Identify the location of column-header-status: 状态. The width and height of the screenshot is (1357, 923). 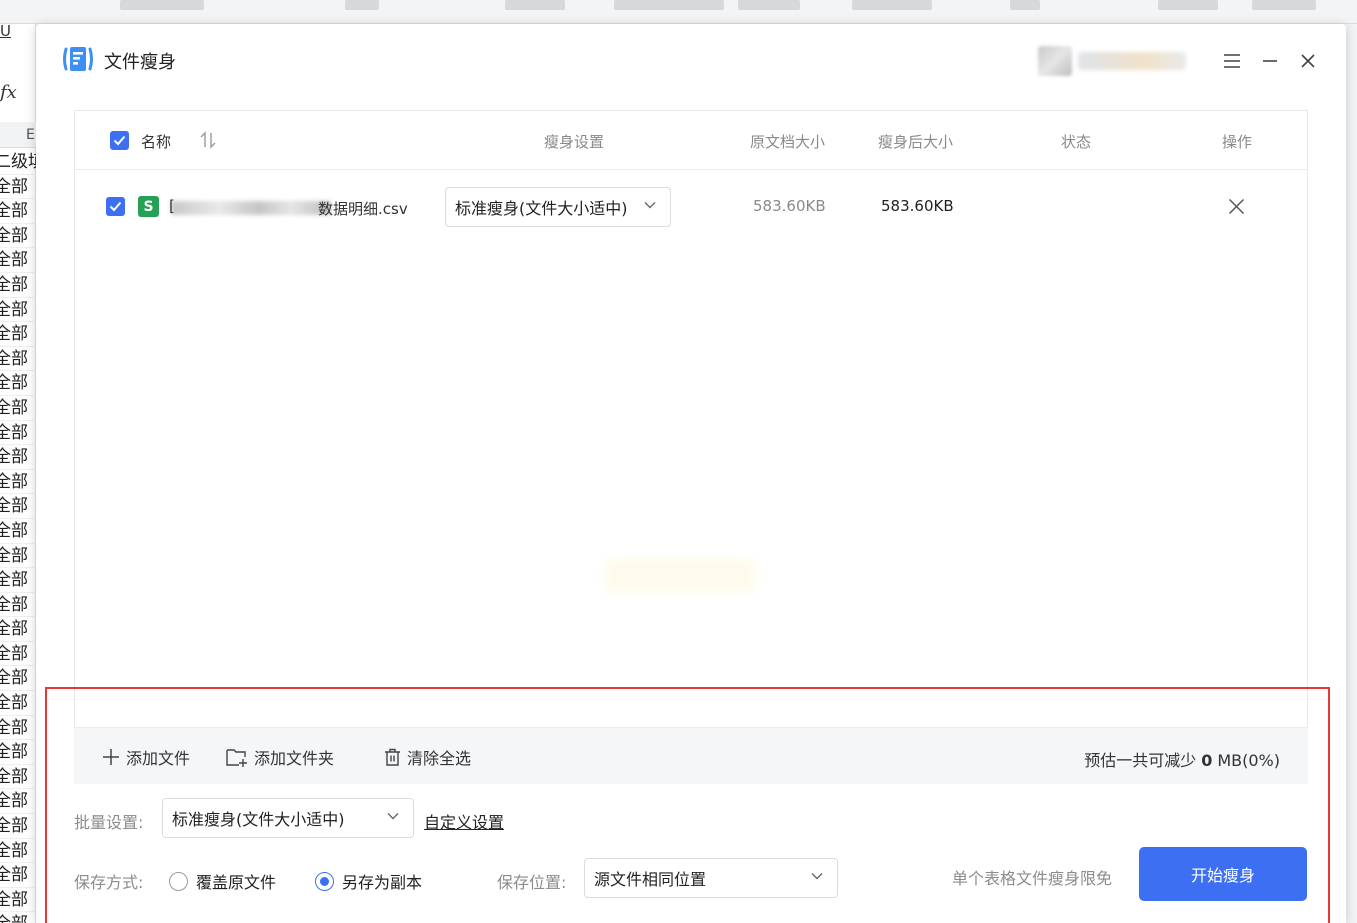
(1076, 142).